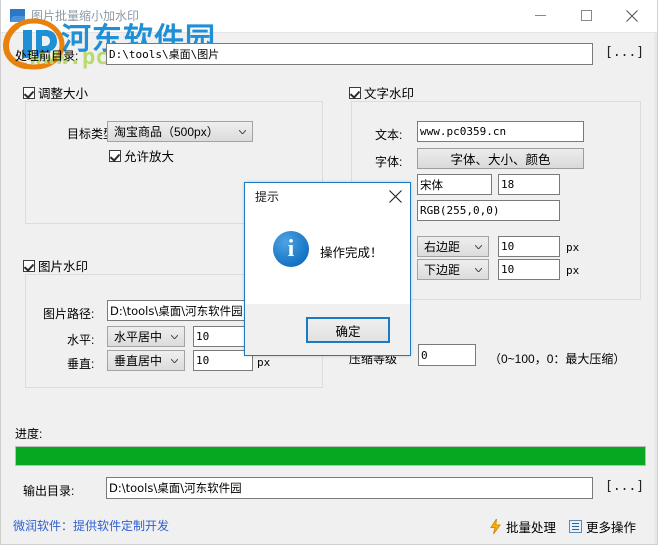 The width and height of the screenshot is (658, 545). I want to click on image-watermark-checkbox-box, so click(29, 265).